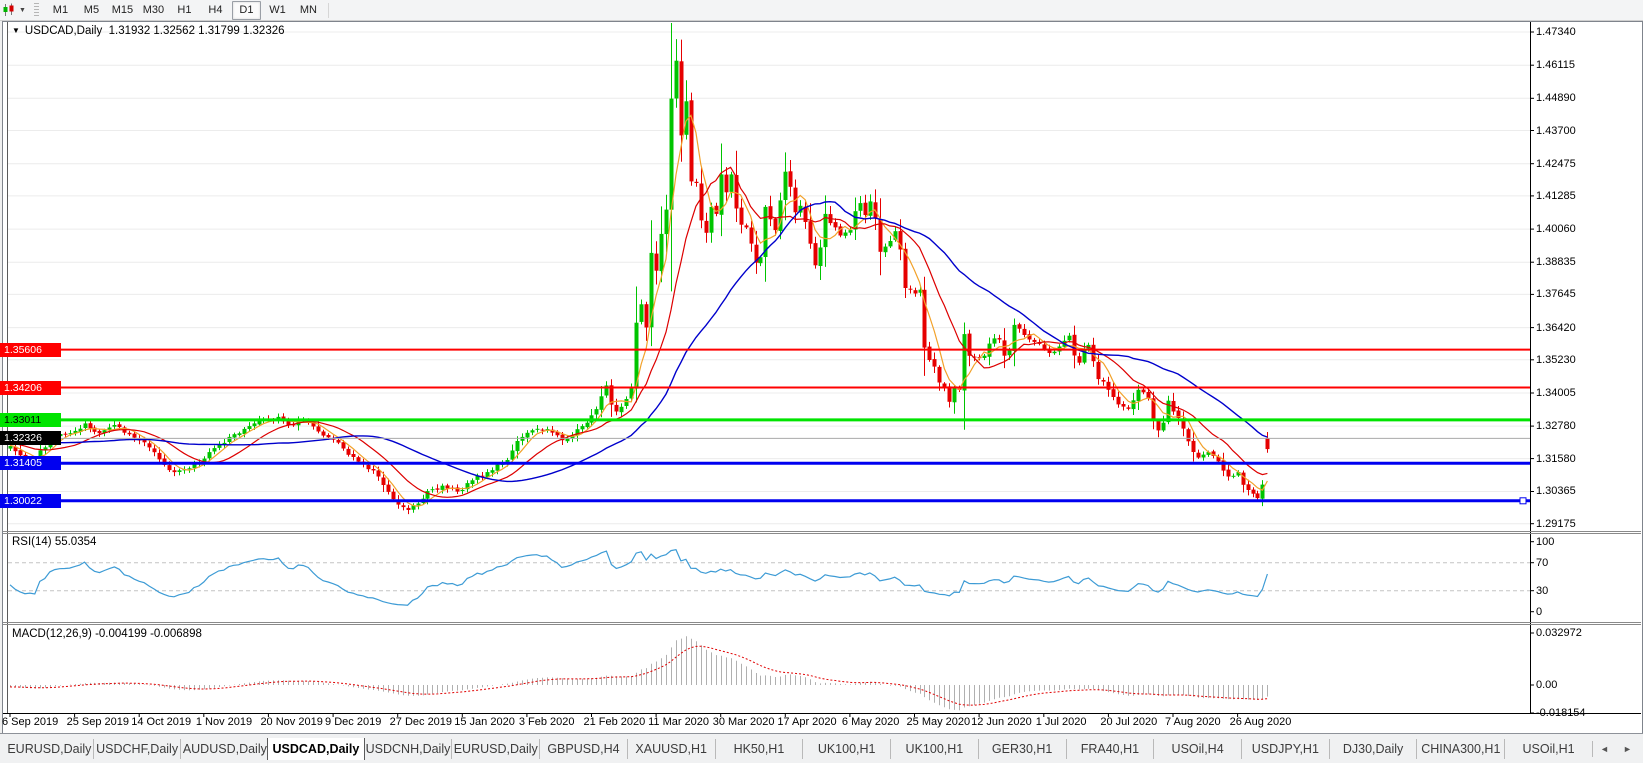 The height and width of the screenshot is (763, 1643). Describe the element at coordinates (821, 10) in the screenshot. I see `timeframe-toolbar: ▼ M1 M5 M15 M30 H1 H4 D1 W1 MN` at that location.